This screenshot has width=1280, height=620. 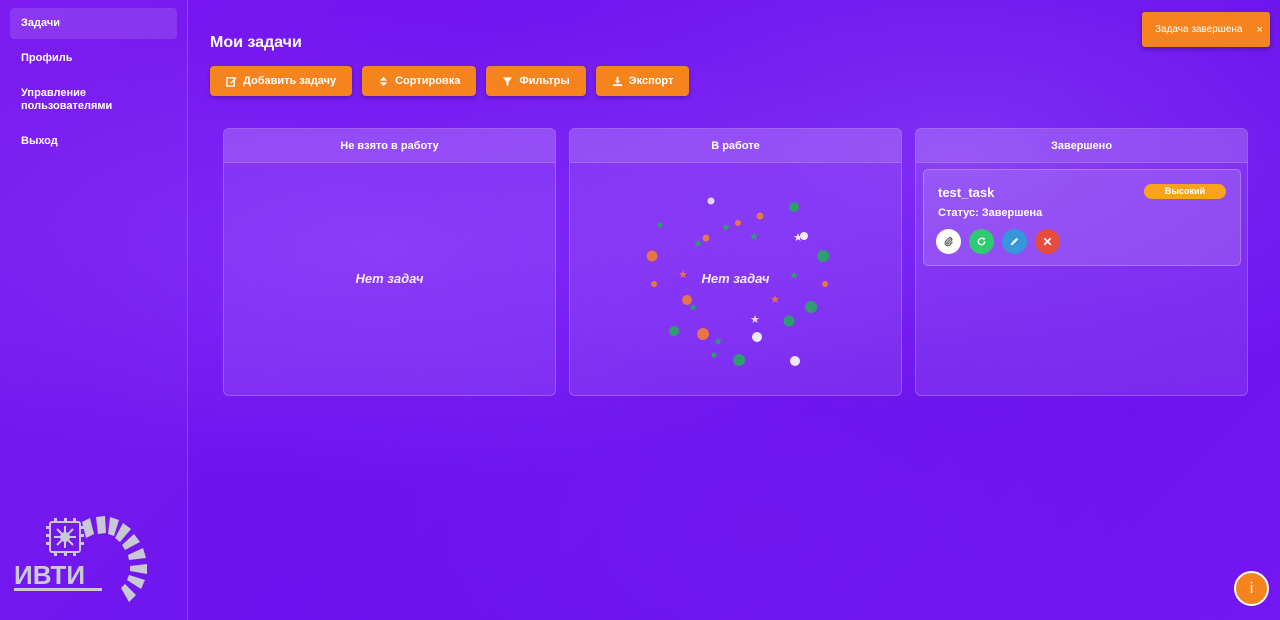 I want to click on task-status: Статус: Завершена, so click(x=990, y=213).